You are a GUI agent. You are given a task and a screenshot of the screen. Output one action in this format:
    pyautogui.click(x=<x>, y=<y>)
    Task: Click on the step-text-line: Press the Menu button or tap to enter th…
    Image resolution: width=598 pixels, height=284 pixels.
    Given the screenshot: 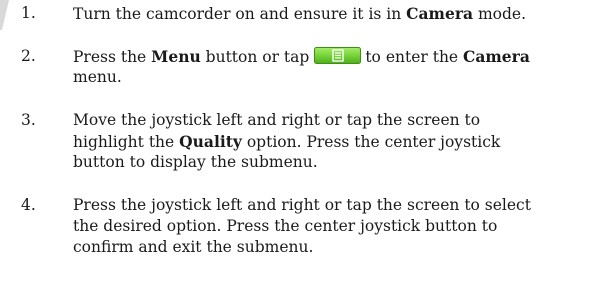 What is the action you would take?
    pyautogui.click(x=333, y=56)
    